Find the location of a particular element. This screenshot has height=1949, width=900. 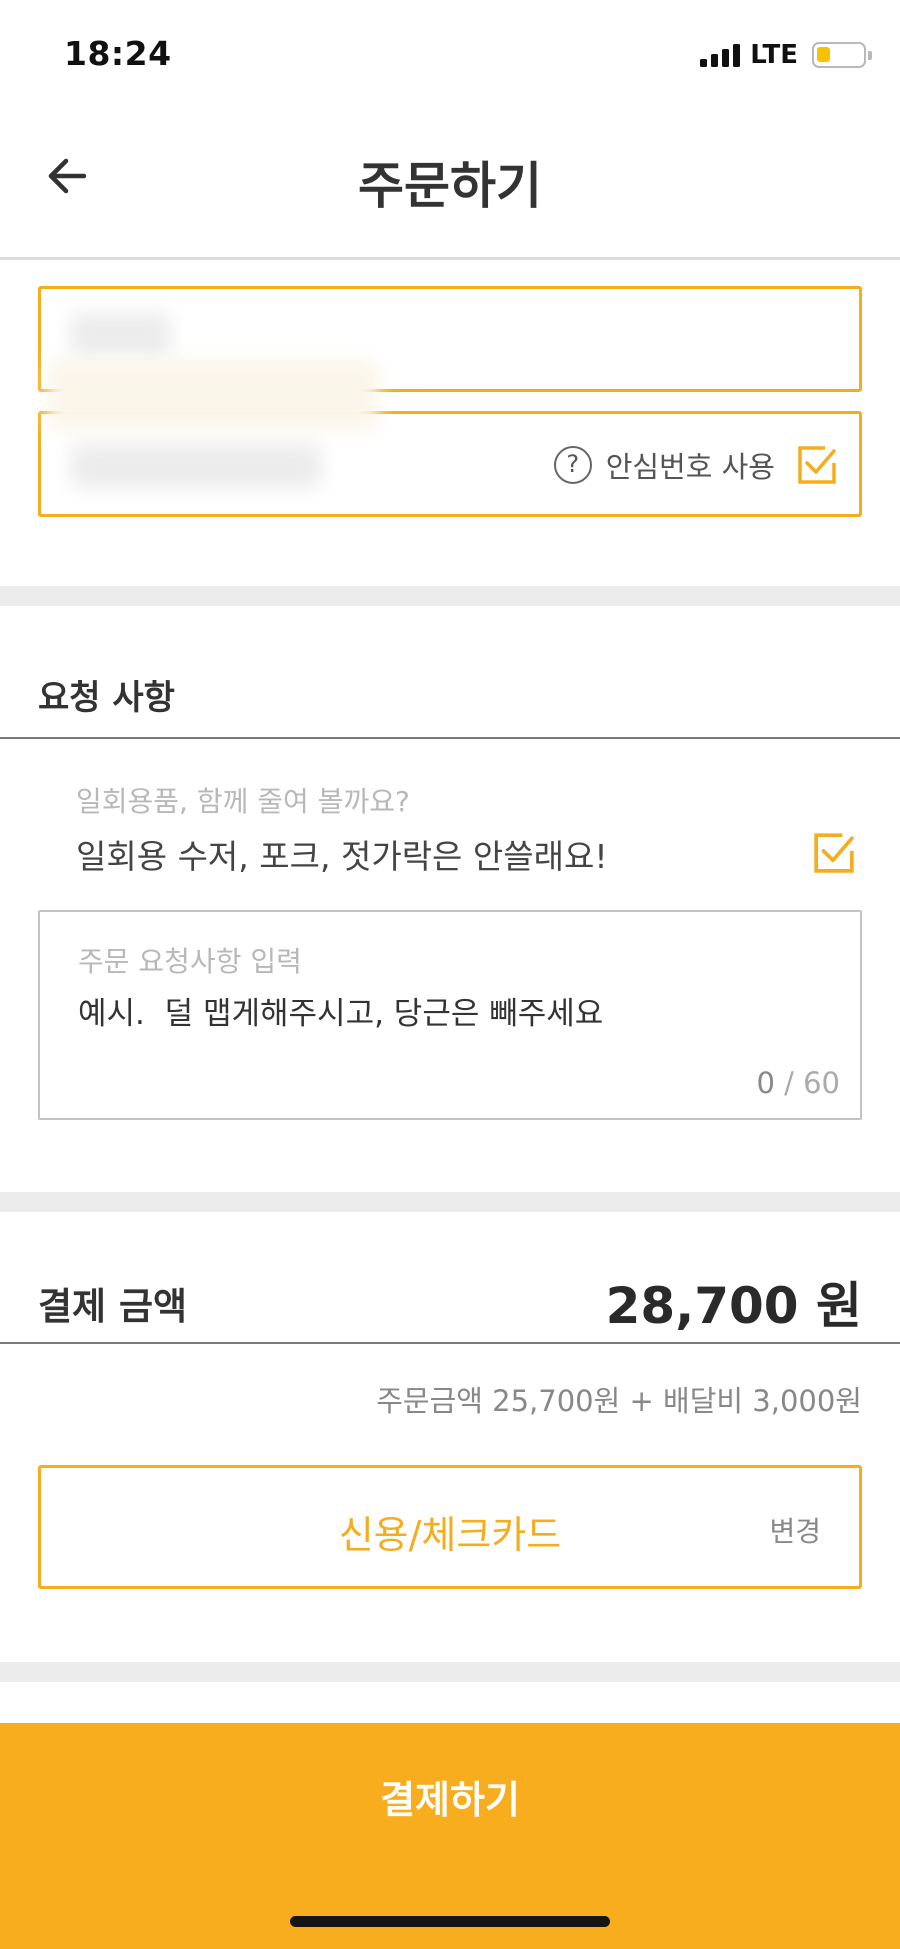

disposable-answer: 일회용 수저, 포크, 젓가락은 안쓸래요! is located at coordinates (342, 856).